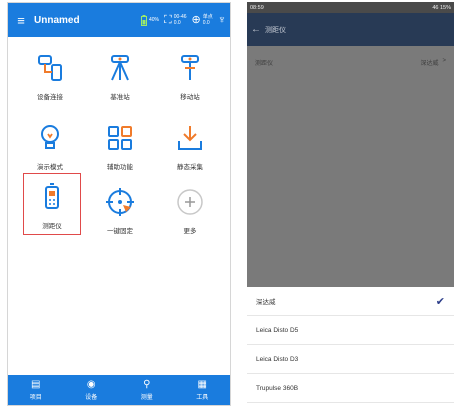 The width and height of the screenshot is (458, 408). Describe the element at coordinates (50, 167) in the screenshot. I see `tile-label: 演示模式` at that location.